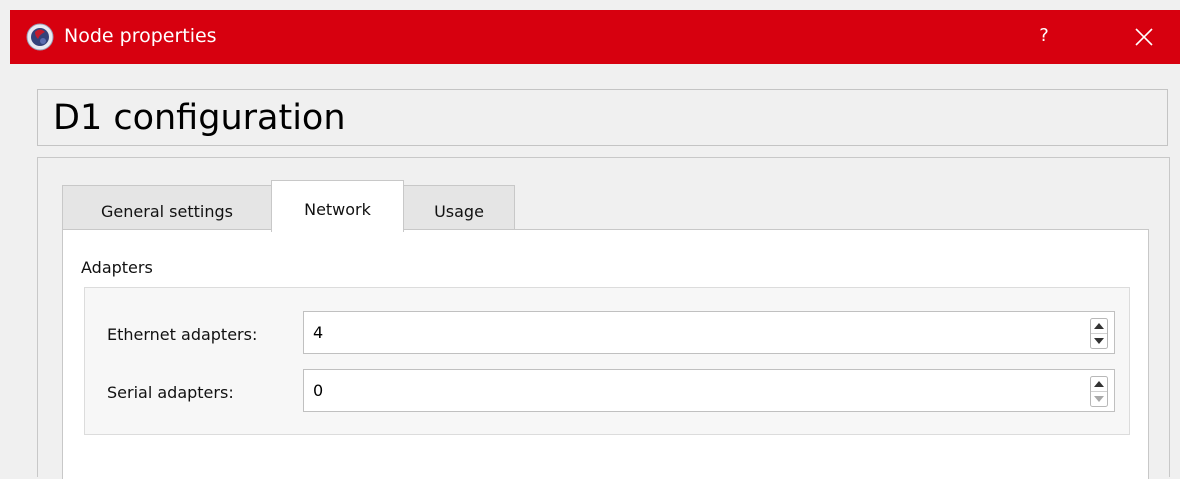 The image size is (1180, 479). Describe the element at coordinates (318, 390) in the screenshot. I see `serial-adapters-value: 0` at that location.